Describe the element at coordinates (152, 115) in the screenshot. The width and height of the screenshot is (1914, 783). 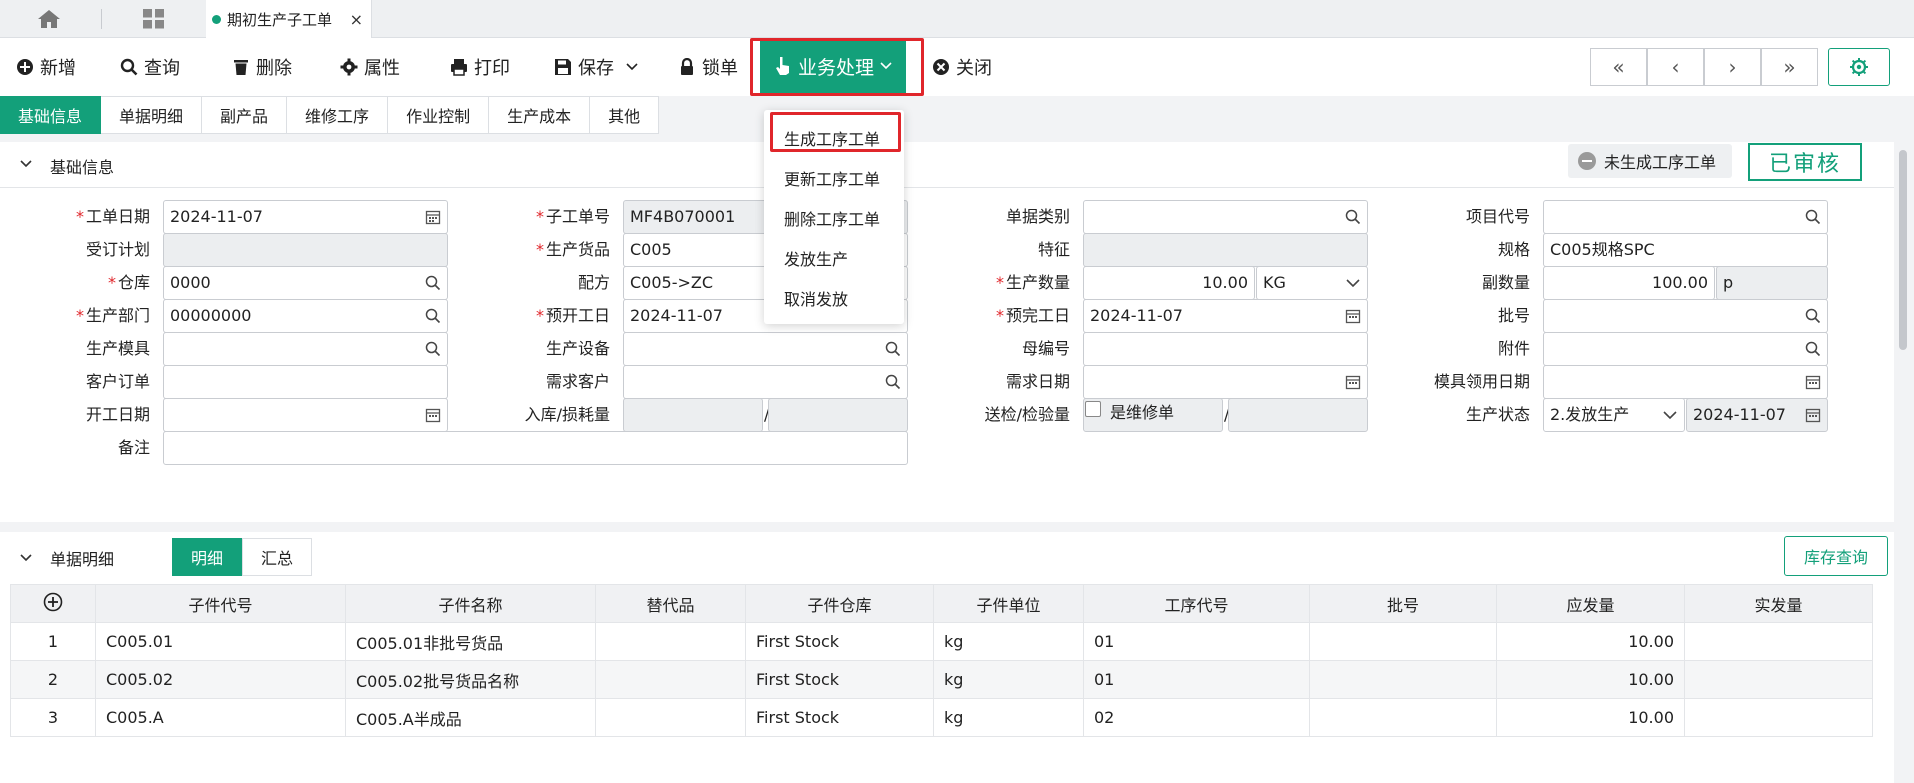
I see `tab-details: 单据明细` at that location.